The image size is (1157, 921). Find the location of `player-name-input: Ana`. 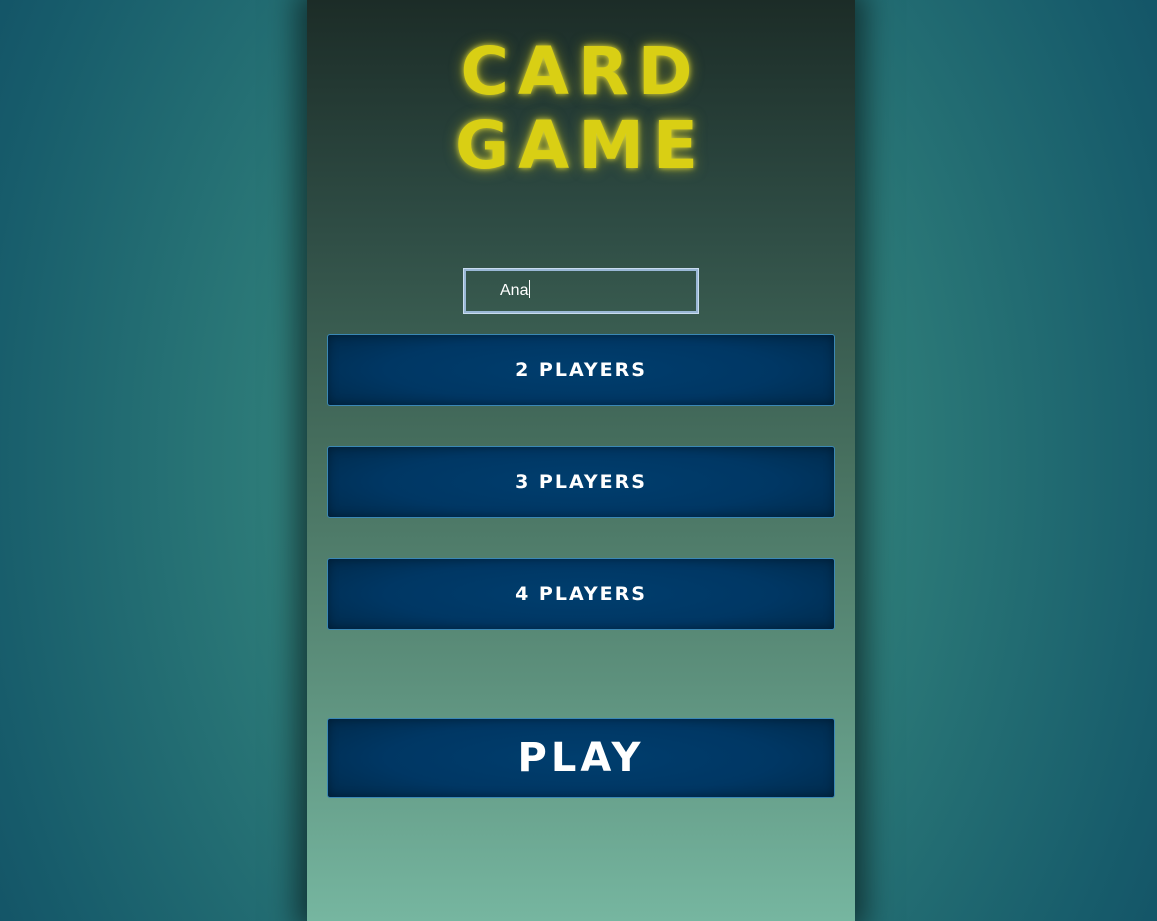

player-name-input: Ana is located at coordinates (581, 291).